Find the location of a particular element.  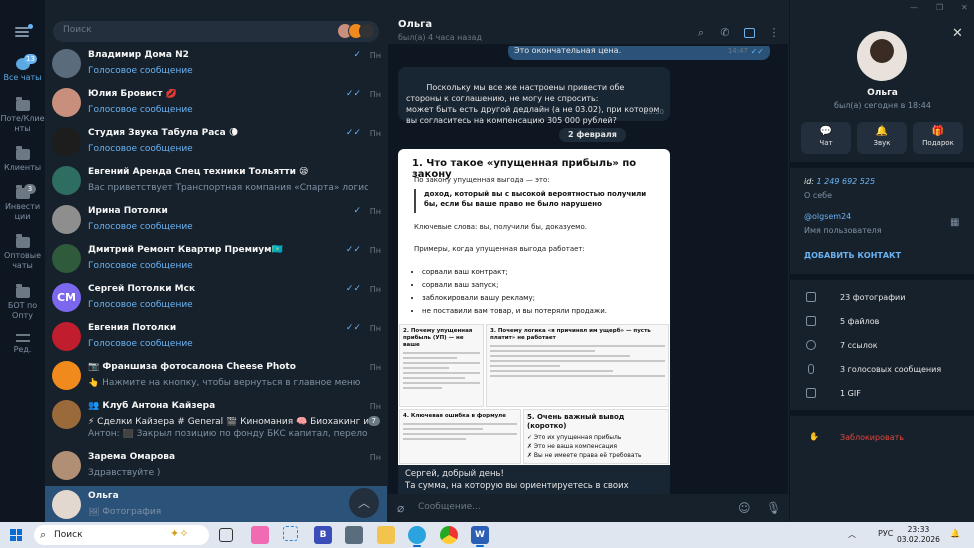

date-separator: 2 февраля is located at coordinates (592, 135).